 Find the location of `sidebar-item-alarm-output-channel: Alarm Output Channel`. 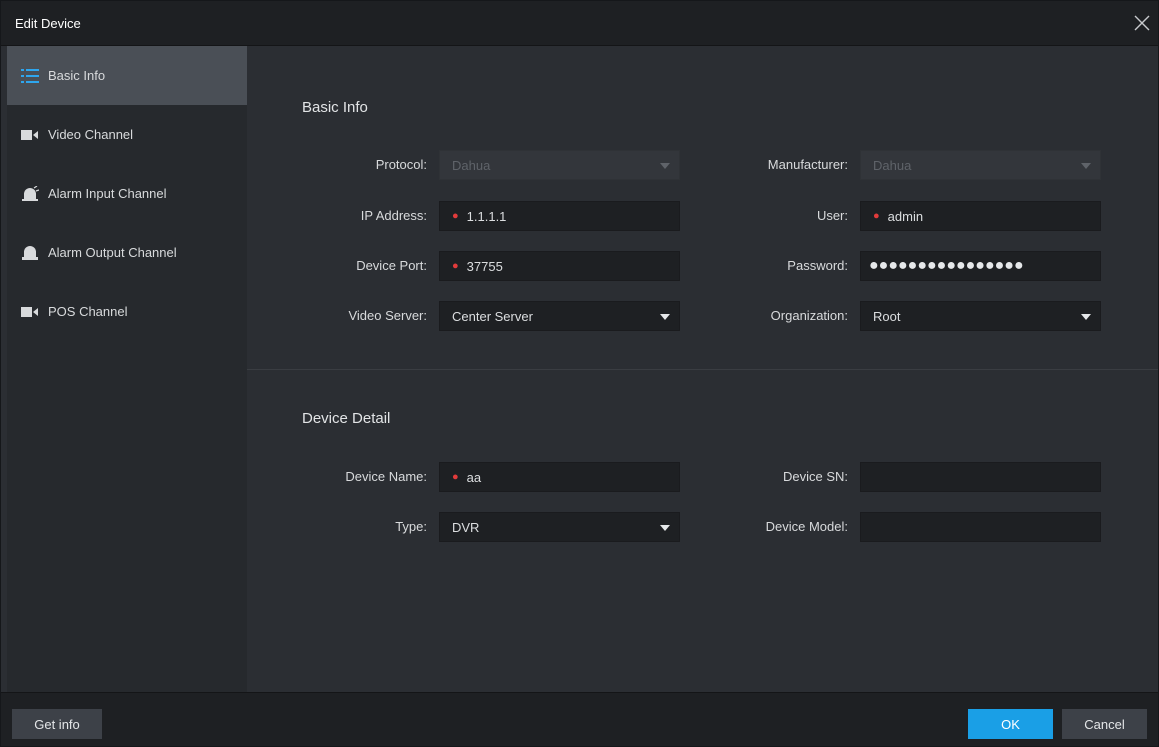

sidebar-item-alarm-output-channel: Alarm Output Channel is located at coordinates (127, 252).